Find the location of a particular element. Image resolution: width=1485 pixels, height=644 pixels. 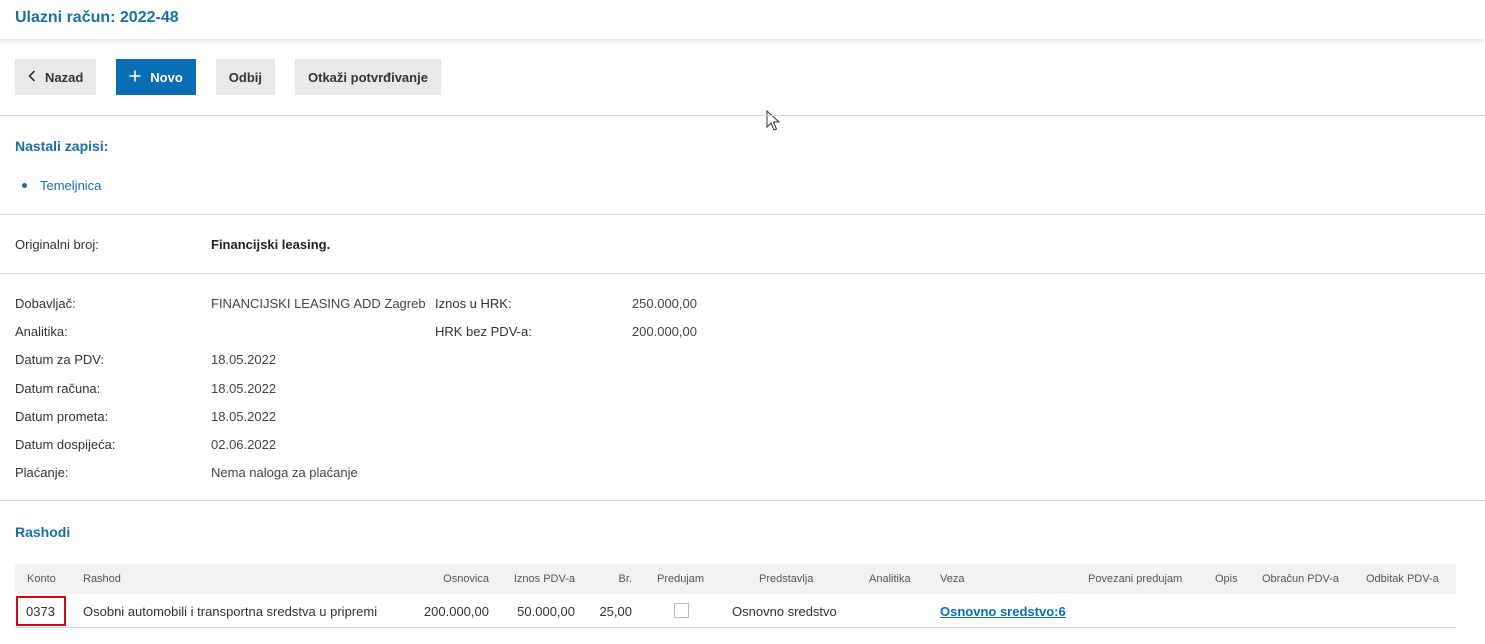

predujam-checkbox is located at coordinates (681, 610).